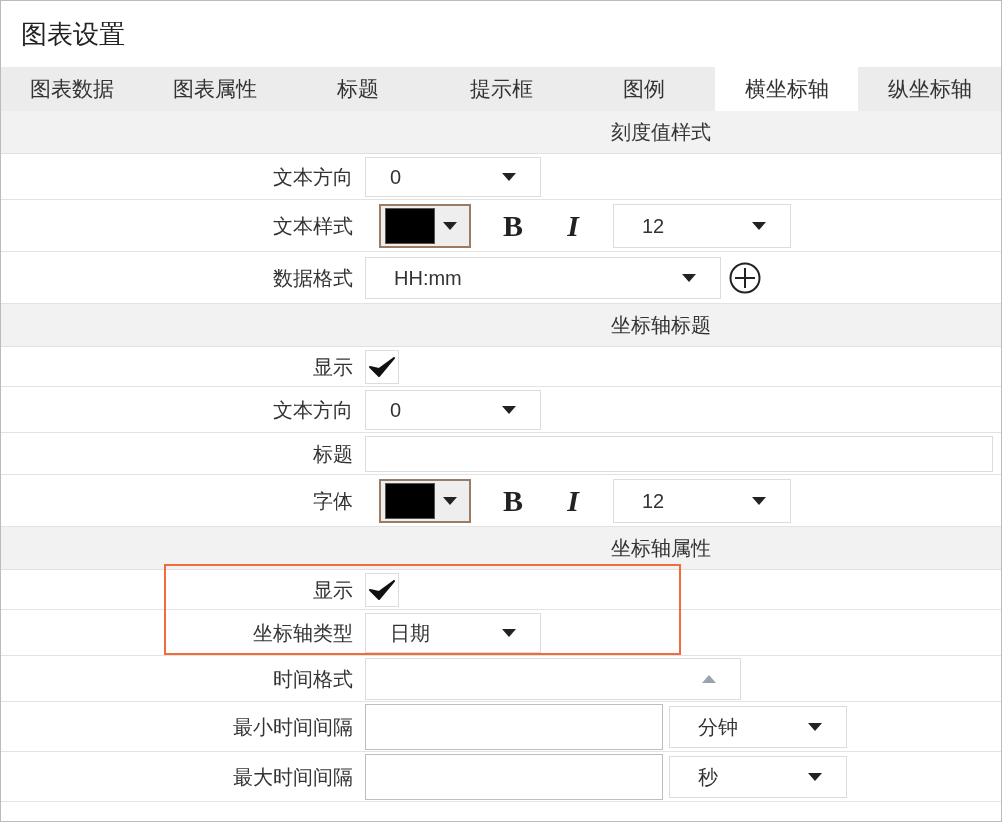  What do you see at coordinates (333, 501) in the screenshot?
I see `field-label: 字体` at bounding box center [333, 501].